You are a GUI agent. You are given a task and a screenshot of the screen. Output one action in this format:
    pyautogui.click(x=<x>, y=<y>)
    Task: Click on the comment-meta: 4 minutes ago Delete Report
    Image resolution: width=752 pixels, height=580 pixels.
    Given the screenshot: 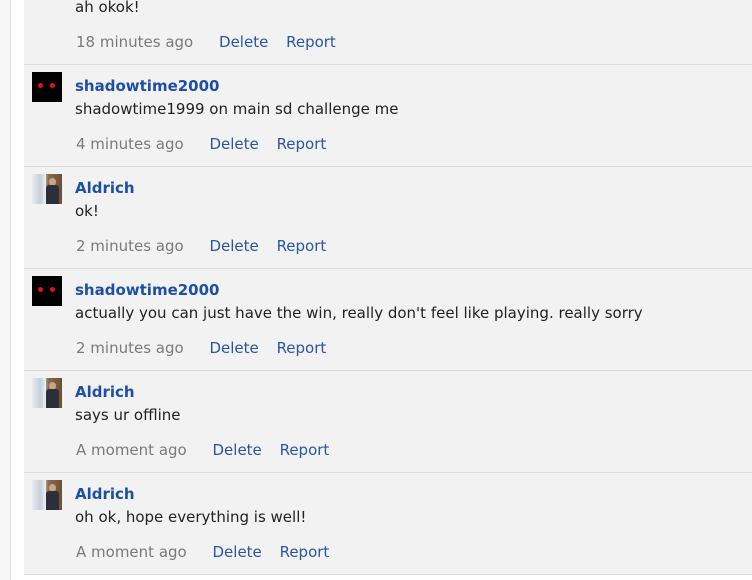 What is the action you would take?
    pyautogui.click(x=207, y=144)
    